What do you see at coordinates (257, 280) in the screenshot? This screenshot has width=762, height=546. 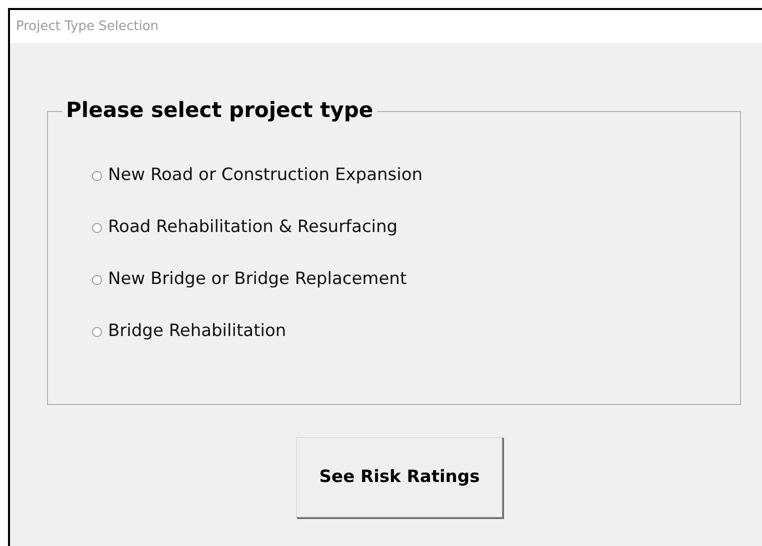 I see `option-label: New Bridge or Bridge Replacement` at bounding box center [257, 280].